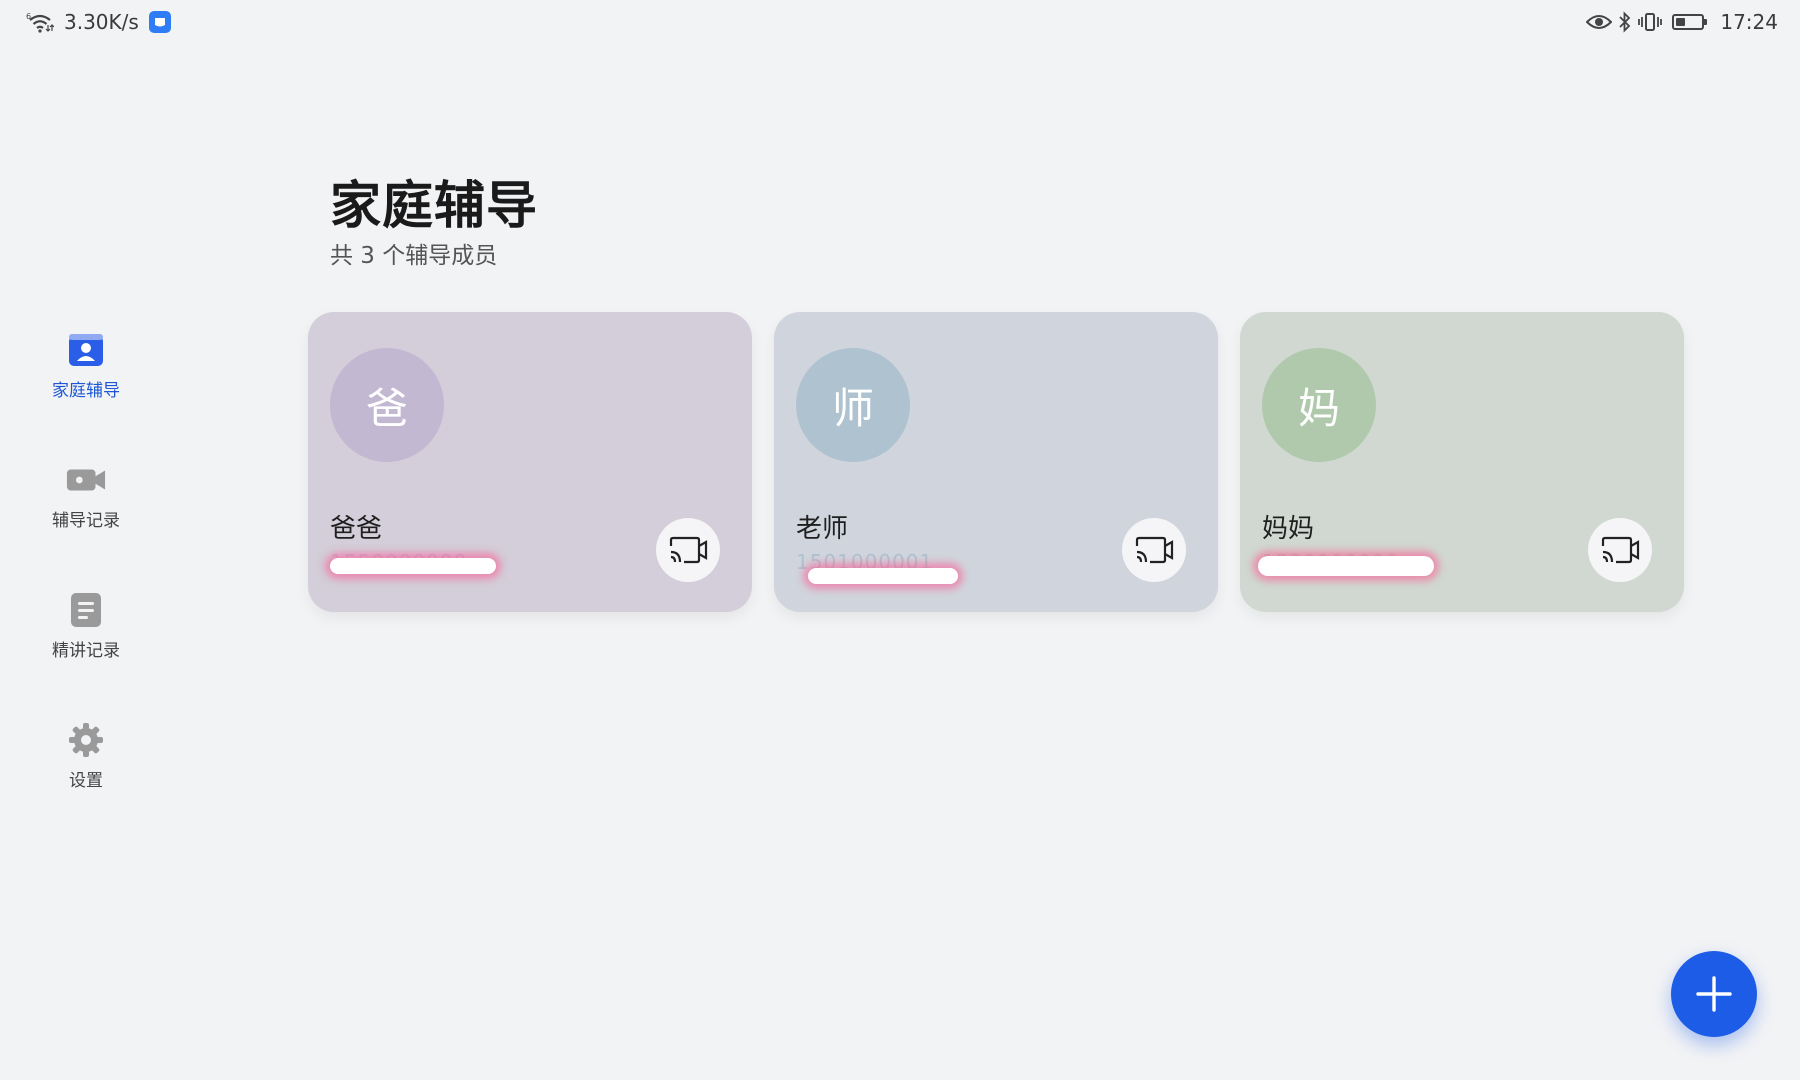  What do you see at coordinates (86, 740) in the screenshot?
I see `gear-icon` at bounding box center [86, 740].